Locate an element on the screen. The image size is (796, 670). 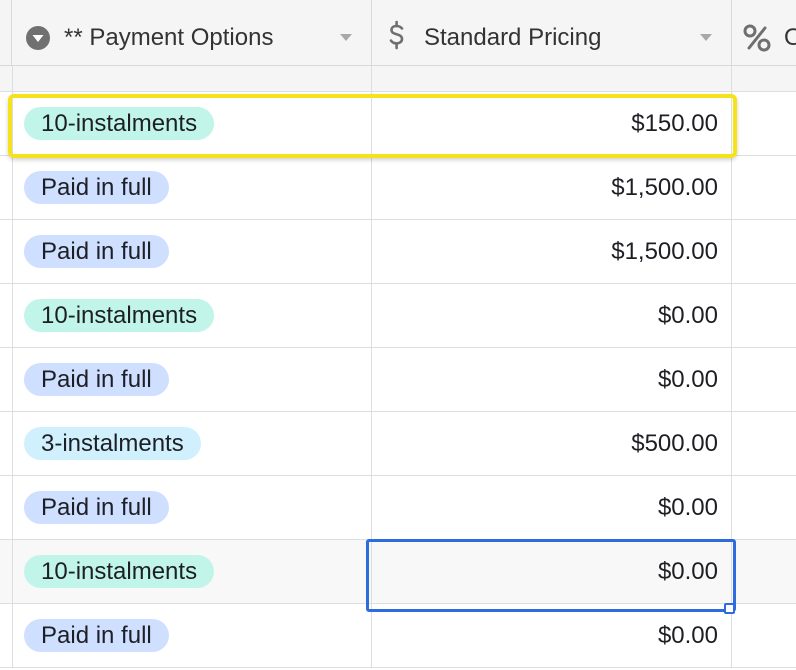
currency-field-icon is located at coordinates (397, 38).